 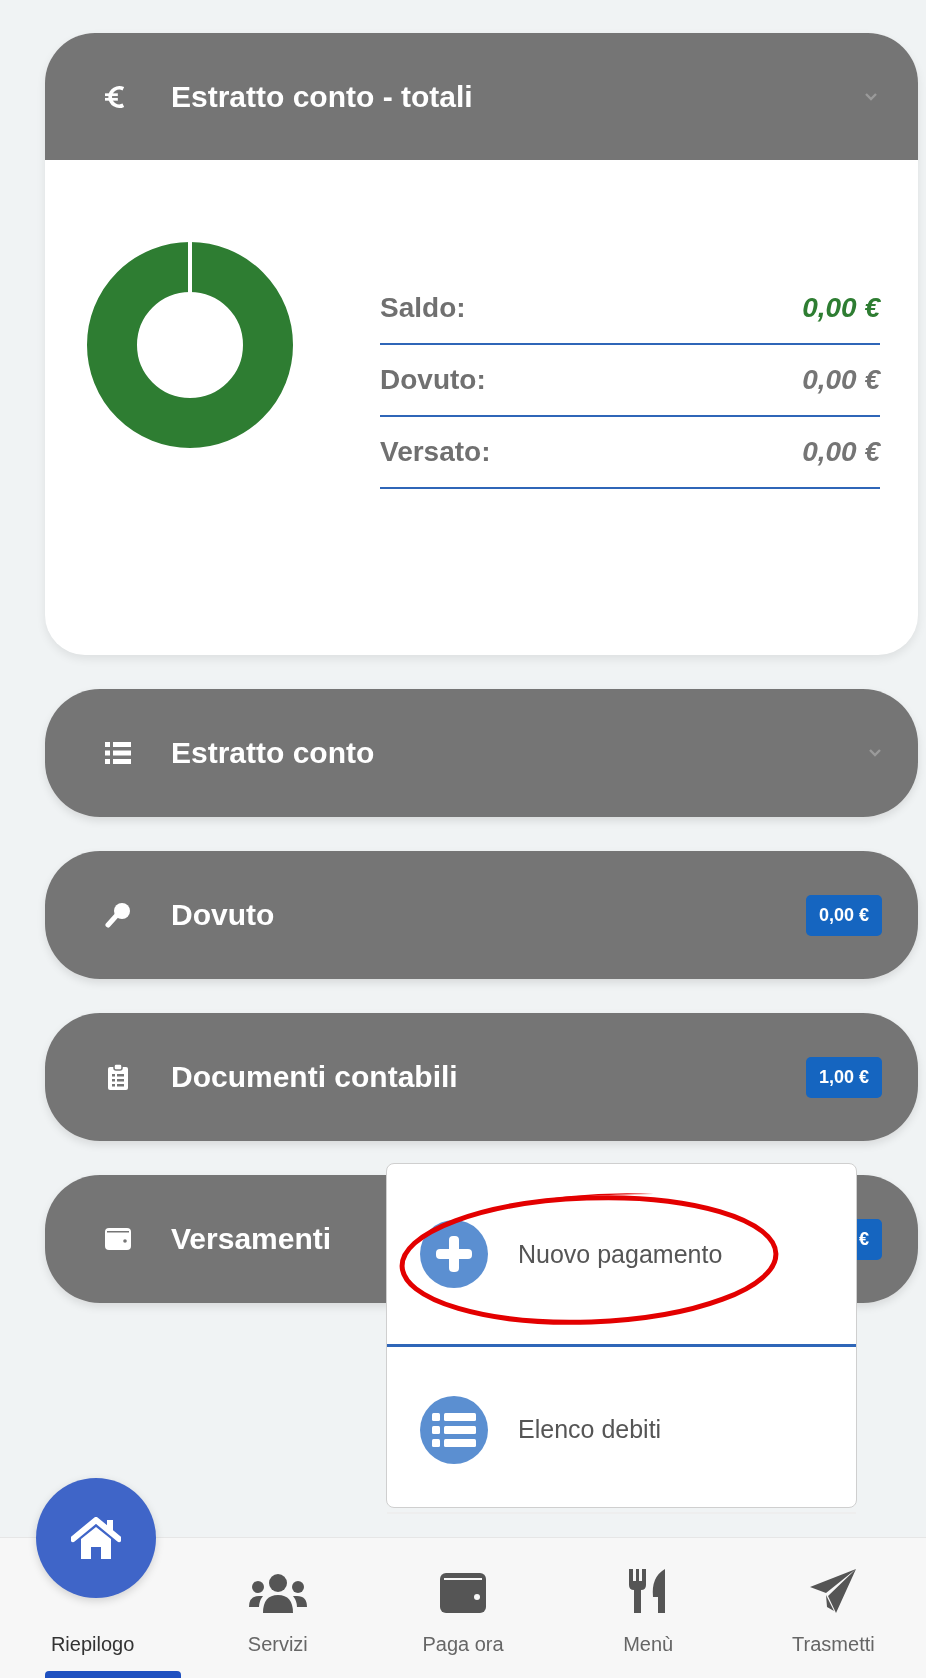 I want to click on nav-tab: Menù, so click(x=648, y=1644).